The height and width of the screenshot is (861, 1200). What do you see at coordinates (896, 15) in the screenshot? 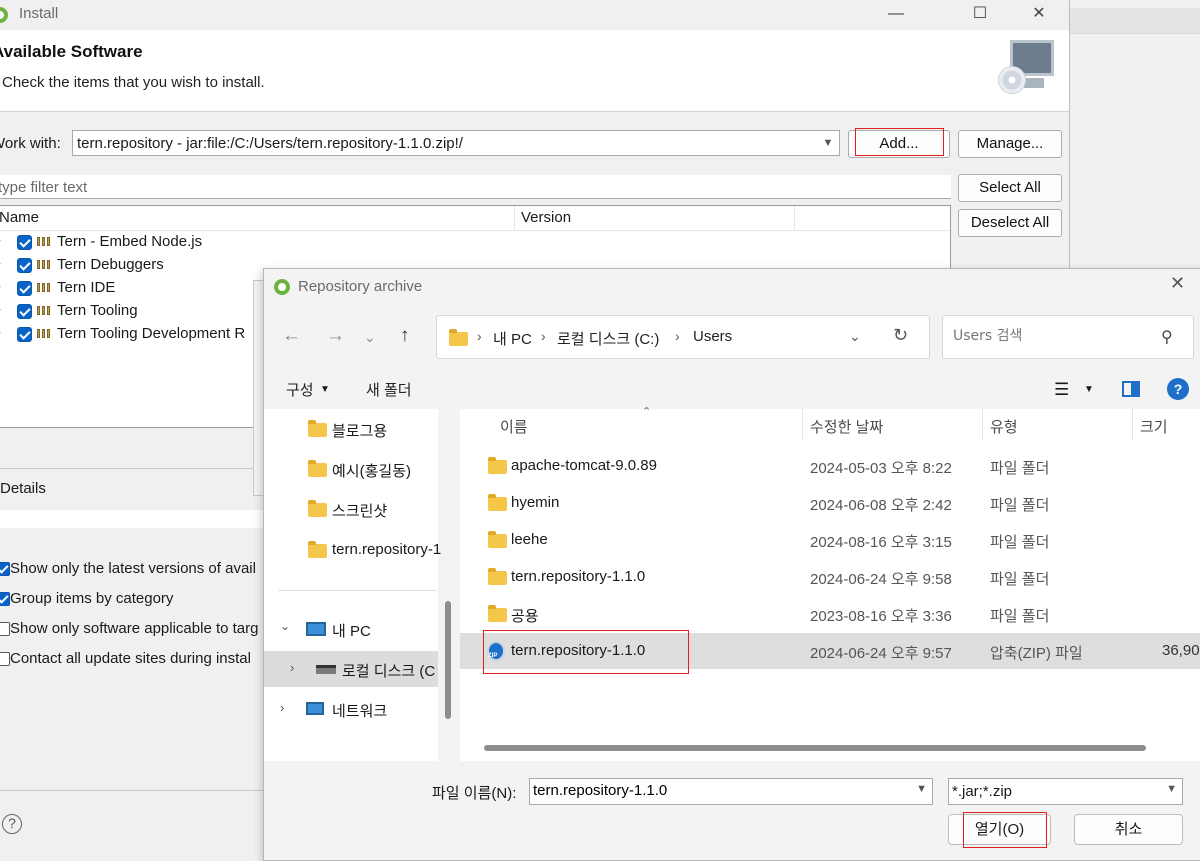
I see `minimize-icon: —` at bounding box center [896, 15].